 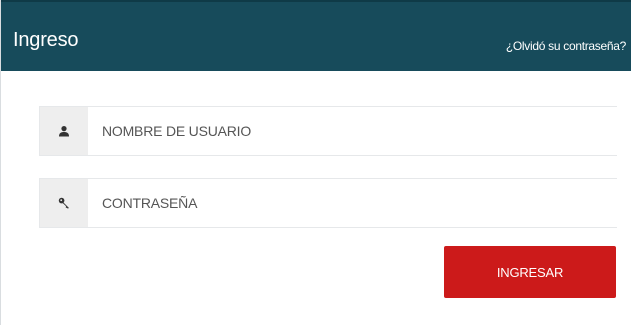 What do you see at coordinates (46, 40) in the screenshot?
I see `panel-title: Ingreso` at bounding box center [46, 40].